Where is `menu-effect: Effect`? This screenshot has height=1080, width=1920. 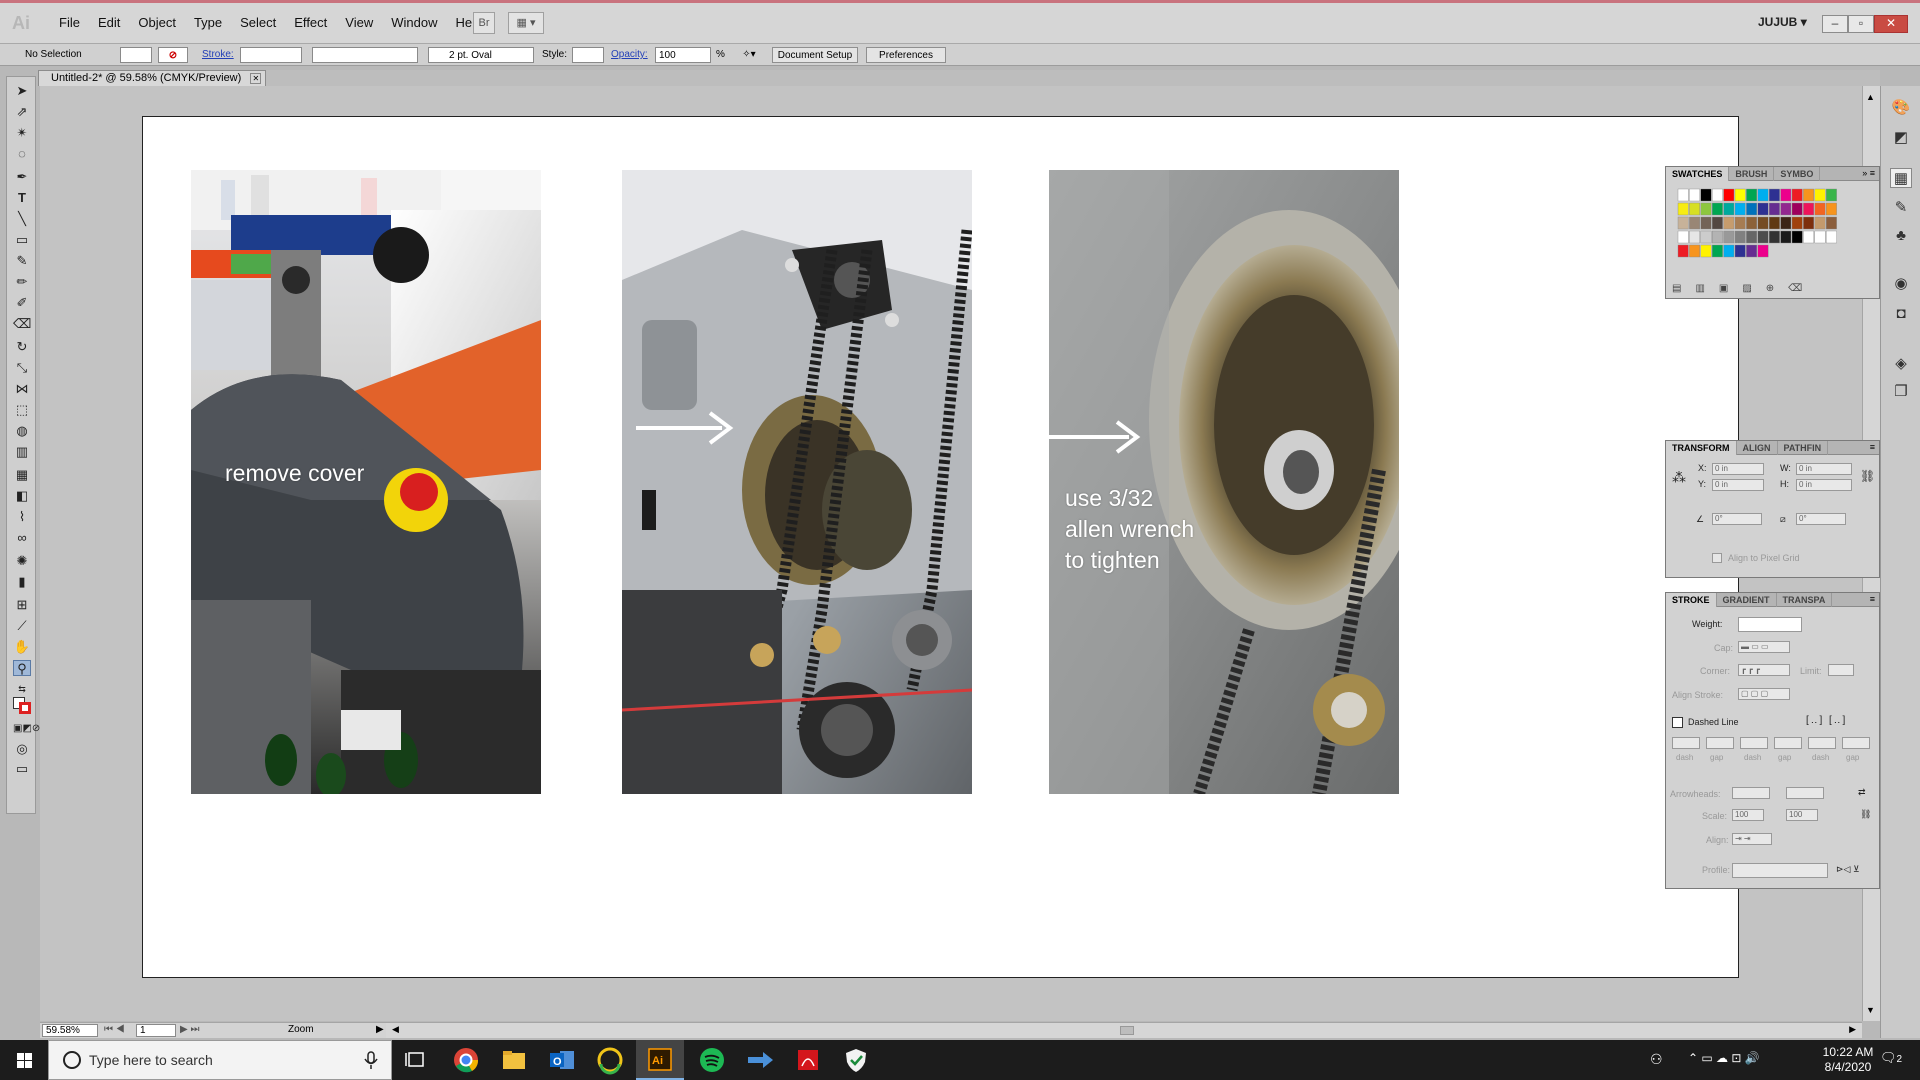 menu-effect: Effect is located at coordinates (310, 22).